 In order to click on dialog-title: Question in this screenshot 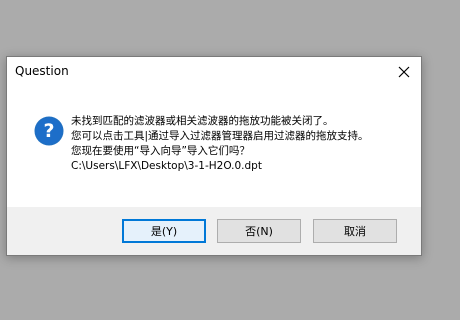, I will do `click(42, 71)`.